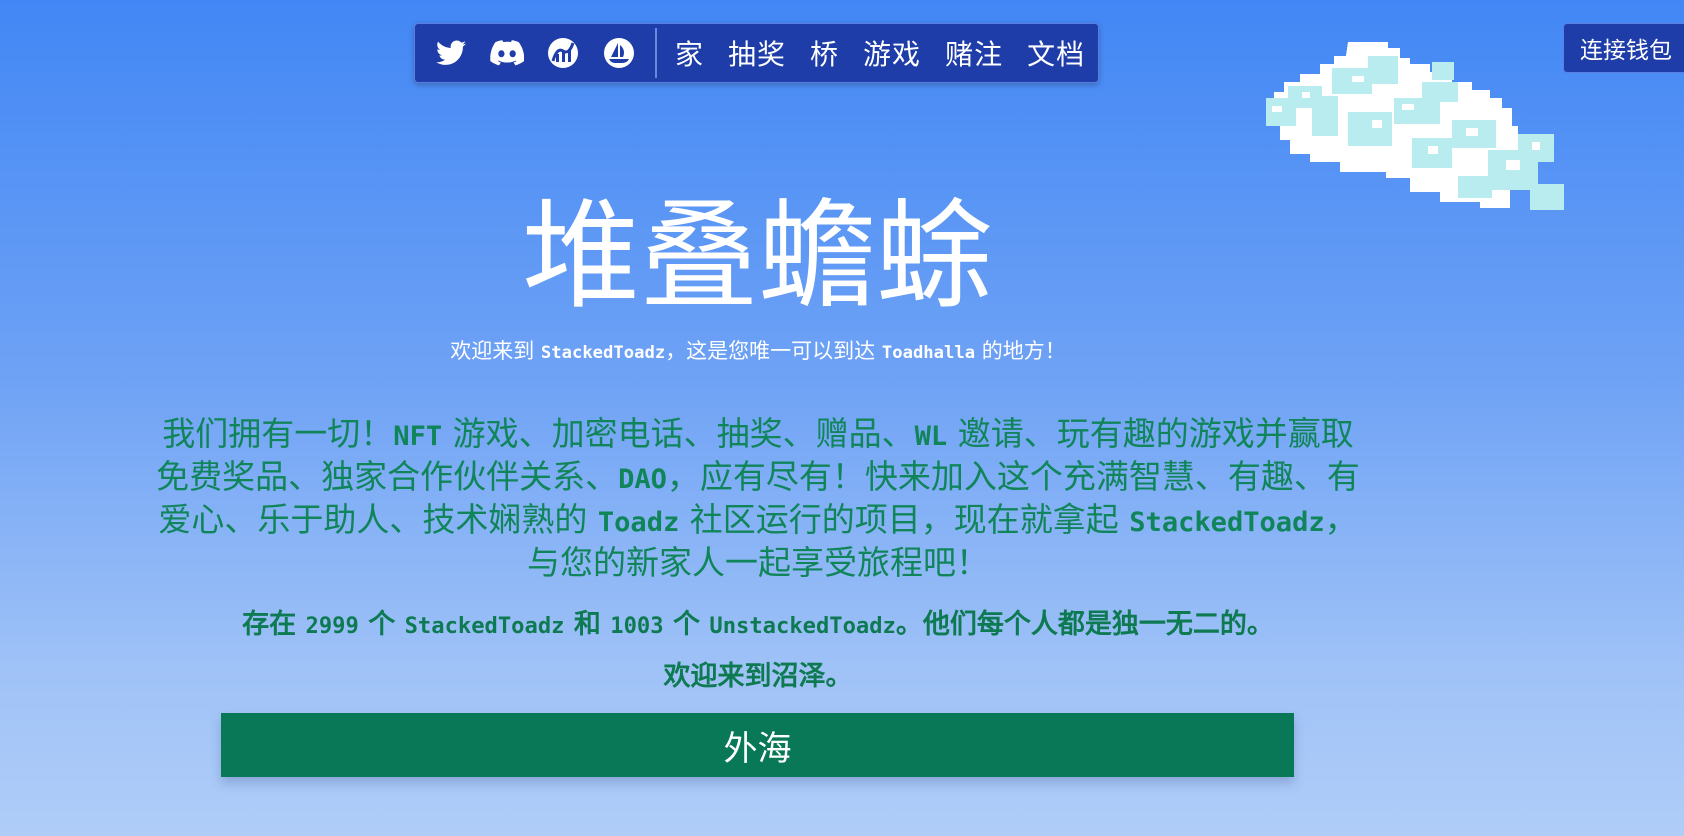 This screenshot has height=836, width=1684. Describe the element at coordinates (689, 53) in the screenshot. I see `nav-link-home: 家` at that location.